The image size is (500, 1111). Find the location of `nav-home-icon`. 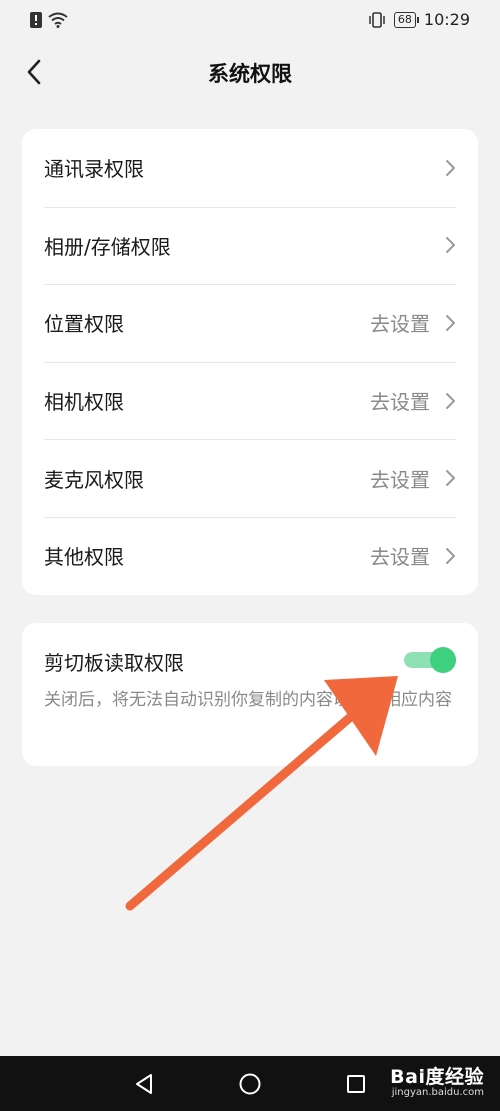

nav-home-icon is located at coordinates (250, 1084).